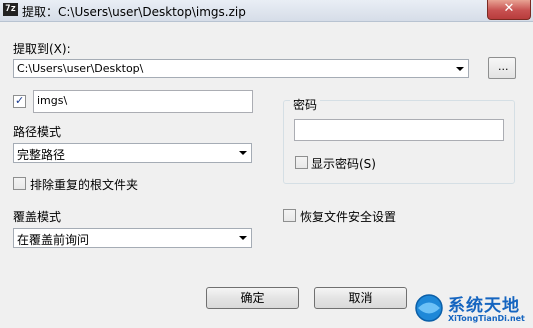 The height and width of the screenshot is (328, 533). What do you see at coordinates (53, 240) in the screenshot?
I see `overwrite-mode-value: 在覆盖前询问` at bounding box center [53, 240].